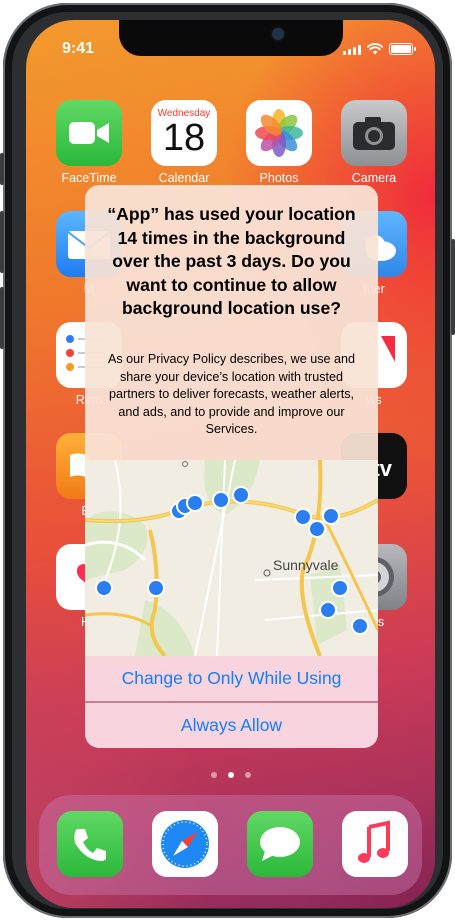 This screenshot has height=921, width=455. What do you see at coordinates (89, 133) in the screenshot?
I see `facetime-app-icon` at bounding box center [89, 133].